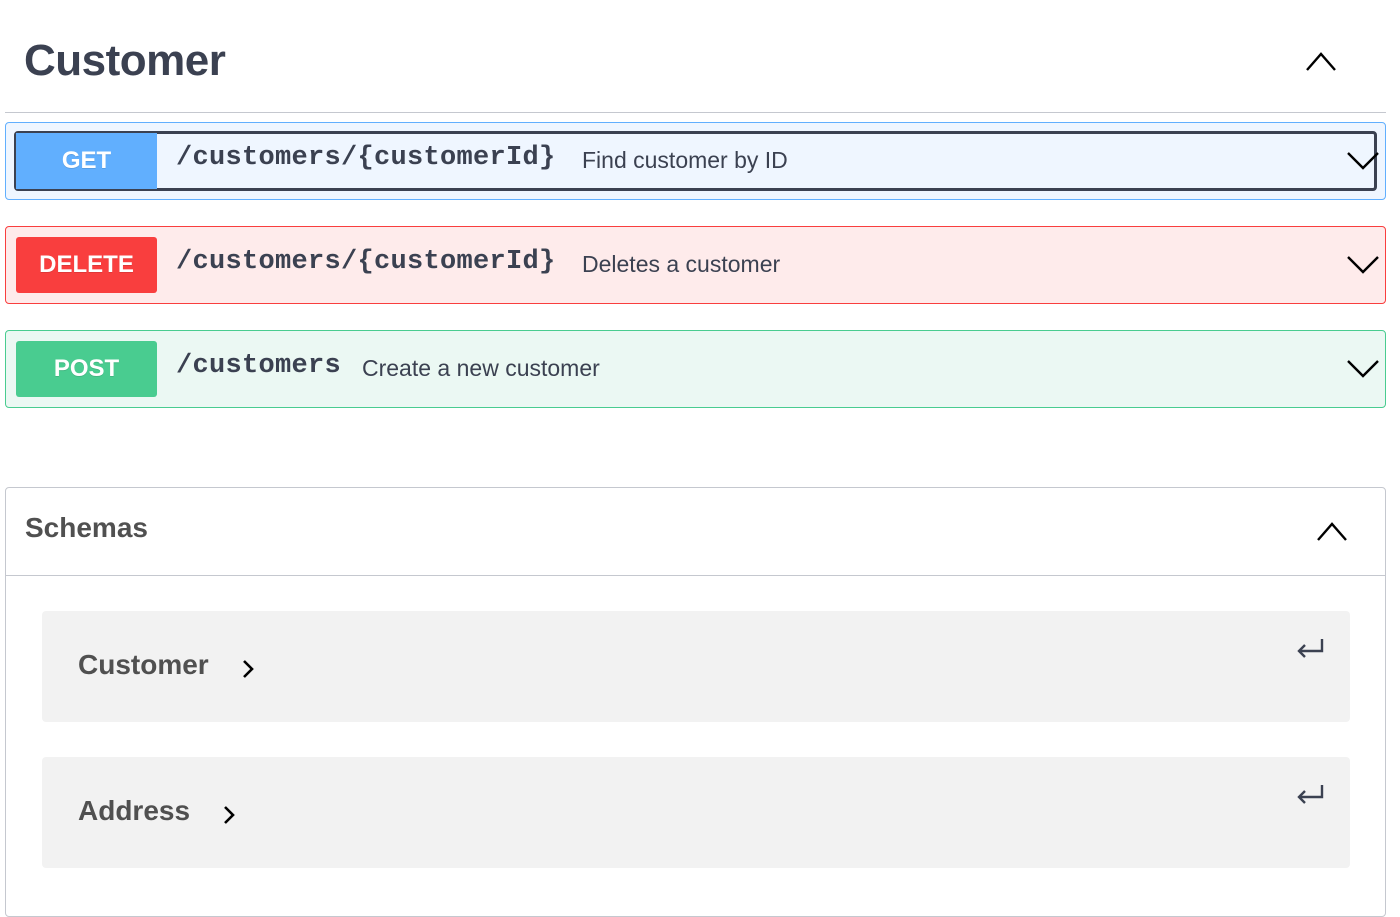 The width and height of the screenshot is (1400, 917). I want to click on operation-summary: Create a new customer, so click(481, 368).